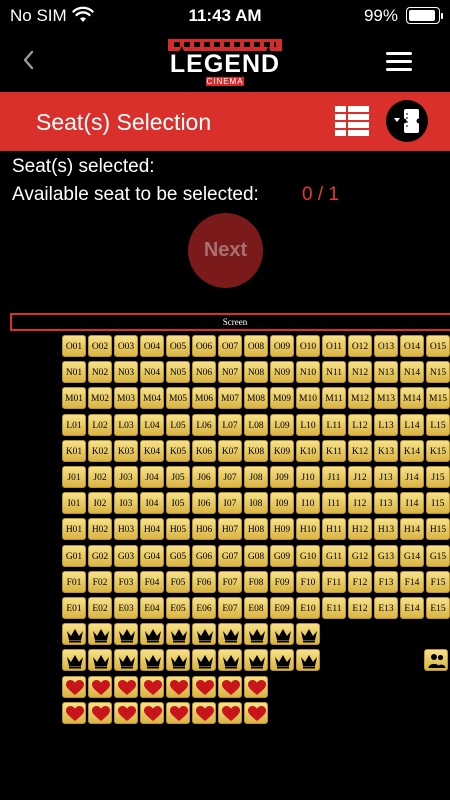  I want to click on seat-e15: E15, so click(438, 608).